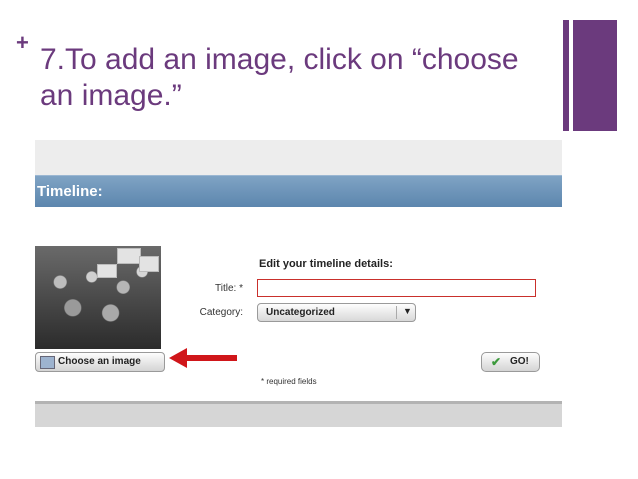 This screenshot has height=479, width=638. I want to click on image-icon, so click(47, 362).